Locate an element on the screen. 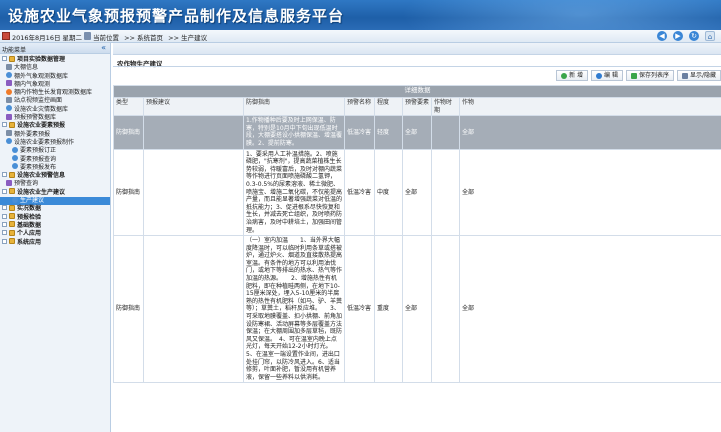  column-header: 预警要素 is located at coordinates (417, 106).